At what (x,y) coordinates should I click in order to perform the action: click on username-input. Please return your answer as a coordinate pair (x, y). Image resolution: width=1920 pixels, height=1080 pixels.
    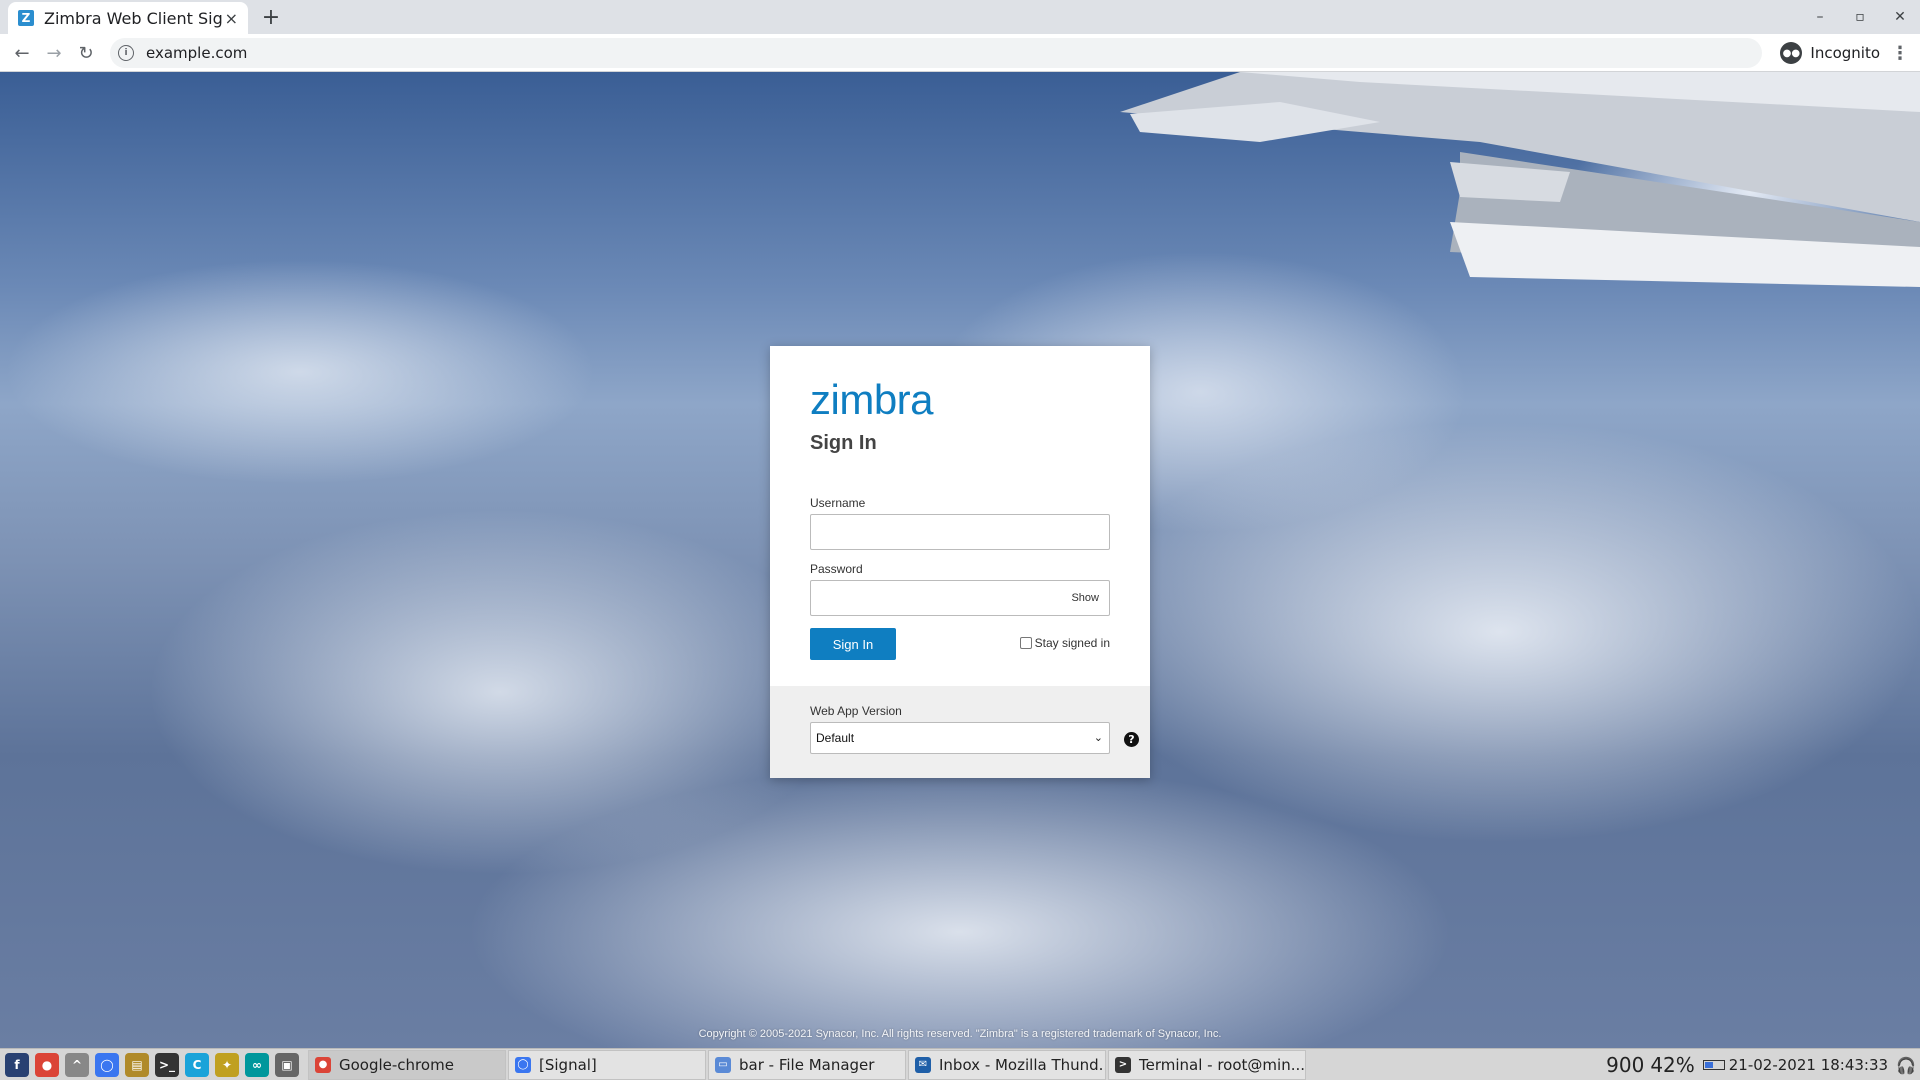
    Looking at the image, I should click on (960, 532).